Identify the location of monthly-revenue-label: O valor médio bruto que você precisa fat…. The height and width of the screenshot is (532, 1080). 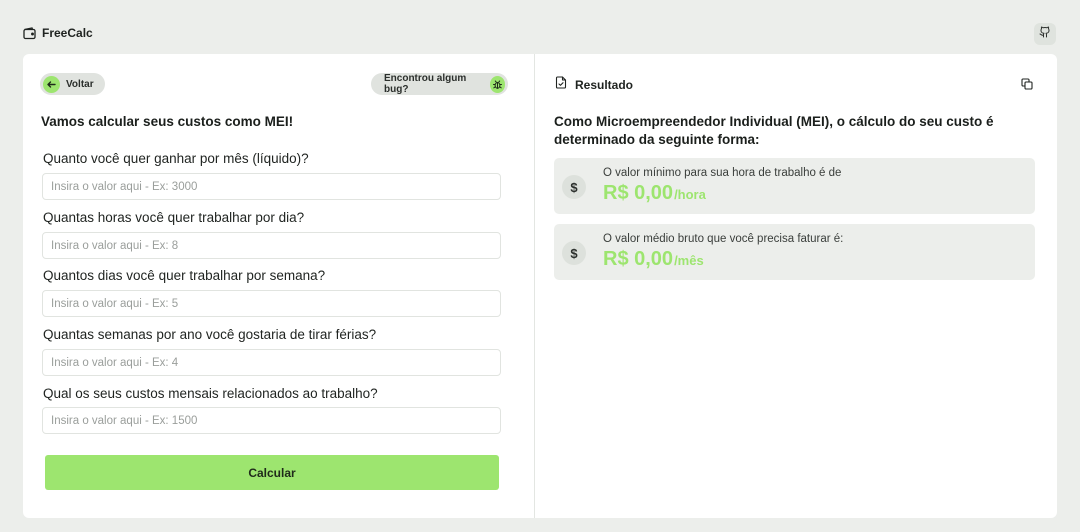
(723, 239).